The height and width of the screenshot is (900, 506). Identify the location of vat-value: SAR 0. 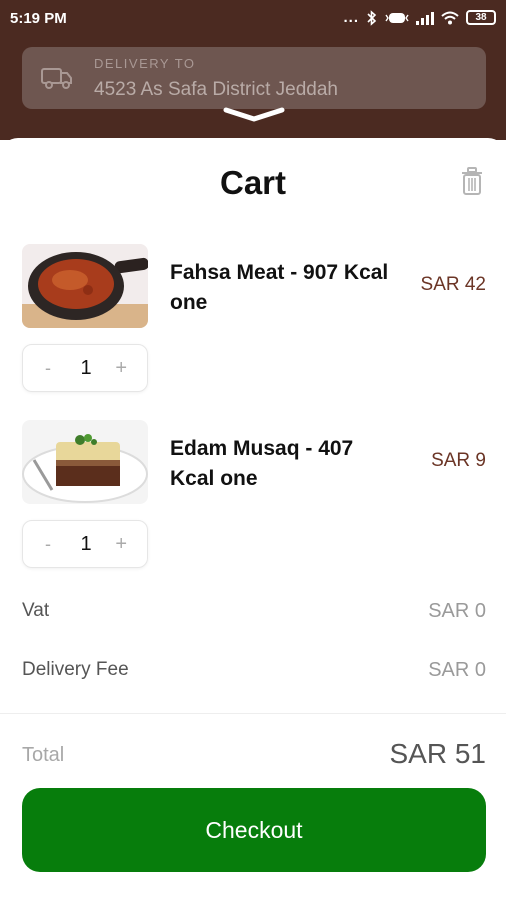
(457, 611).